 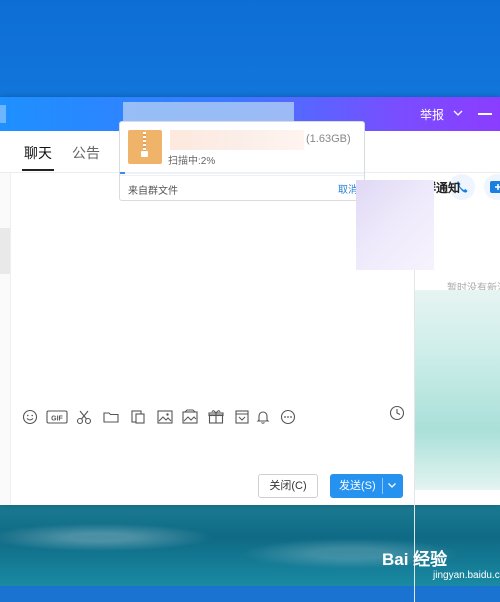 I want to click on send-button: 发送(S), so click(x=366, y=486).